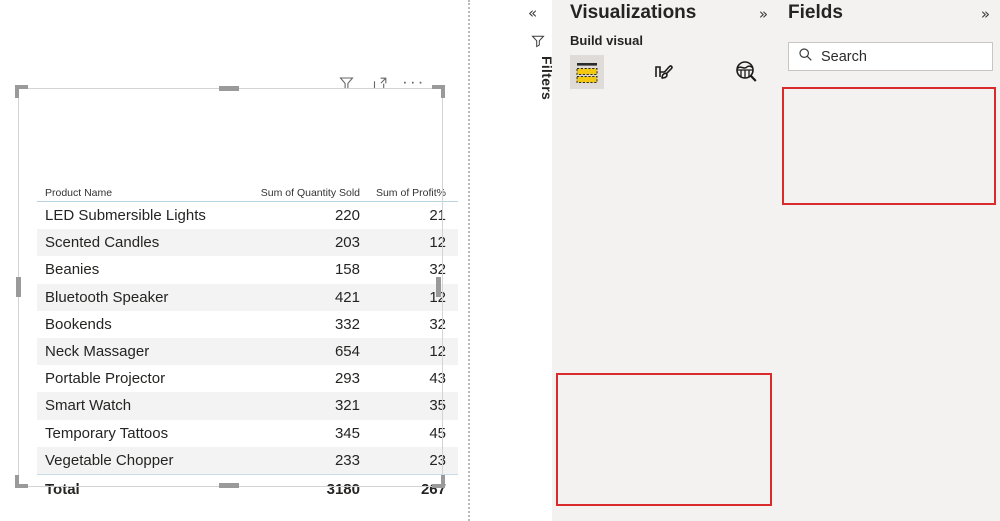 This screenshot has height=521, width=1000. What do you see at coordinates (414, 82) in the screenshot?
I see `more-options-glyph: ···` at bounding box center [414, 82].